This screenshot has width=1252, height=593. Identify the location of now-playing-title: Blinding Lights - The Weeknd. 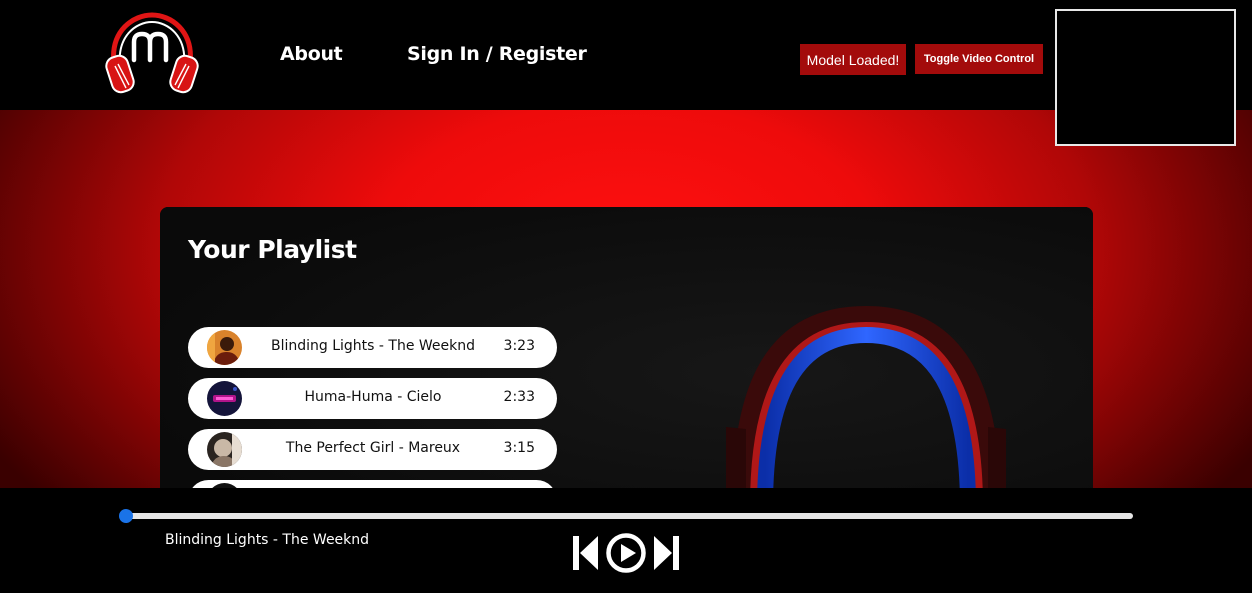
(267, 540).